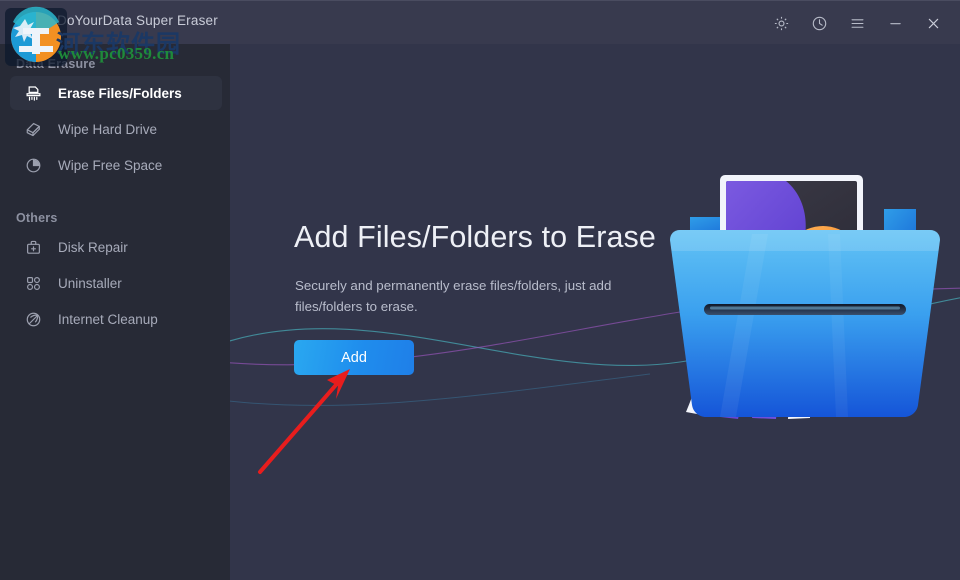  I want to click on app-title: DoYourData Super Eraser, so click(137, 20).